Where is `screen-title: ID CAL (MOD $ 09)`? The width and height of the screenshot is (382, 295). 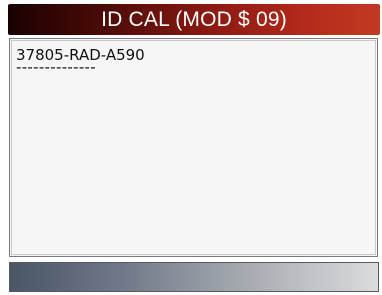
screen-title: ID CAL (MOD $ 09) is located at coordinates (194, 19).